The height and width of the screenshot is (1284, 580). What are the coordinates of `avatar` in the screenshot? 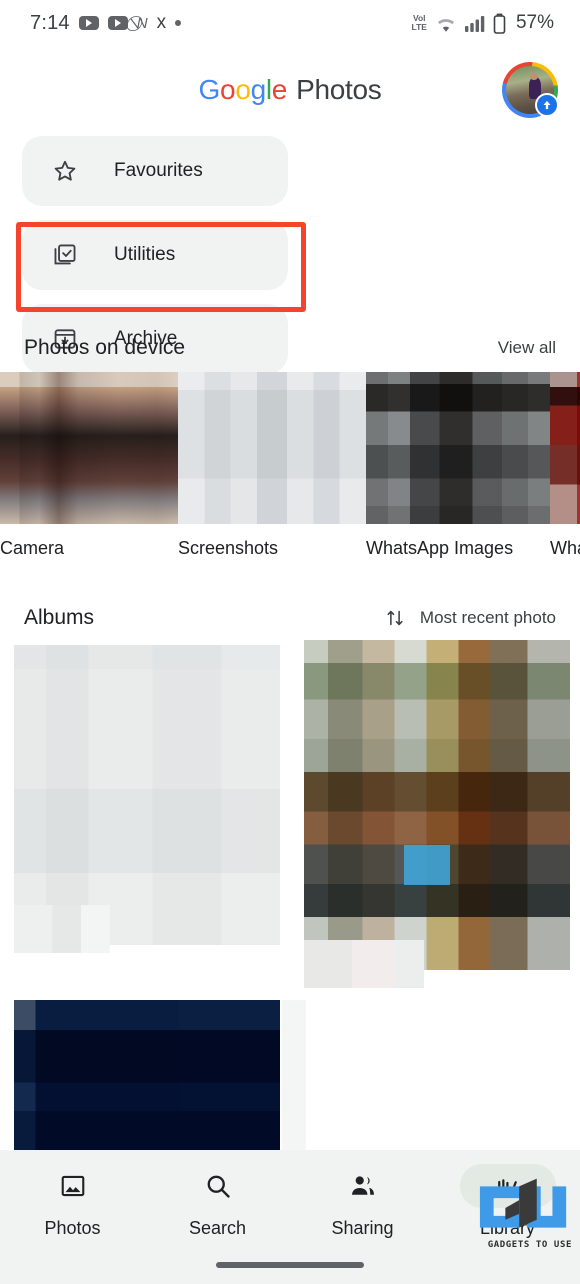 It's located at (530, 90).